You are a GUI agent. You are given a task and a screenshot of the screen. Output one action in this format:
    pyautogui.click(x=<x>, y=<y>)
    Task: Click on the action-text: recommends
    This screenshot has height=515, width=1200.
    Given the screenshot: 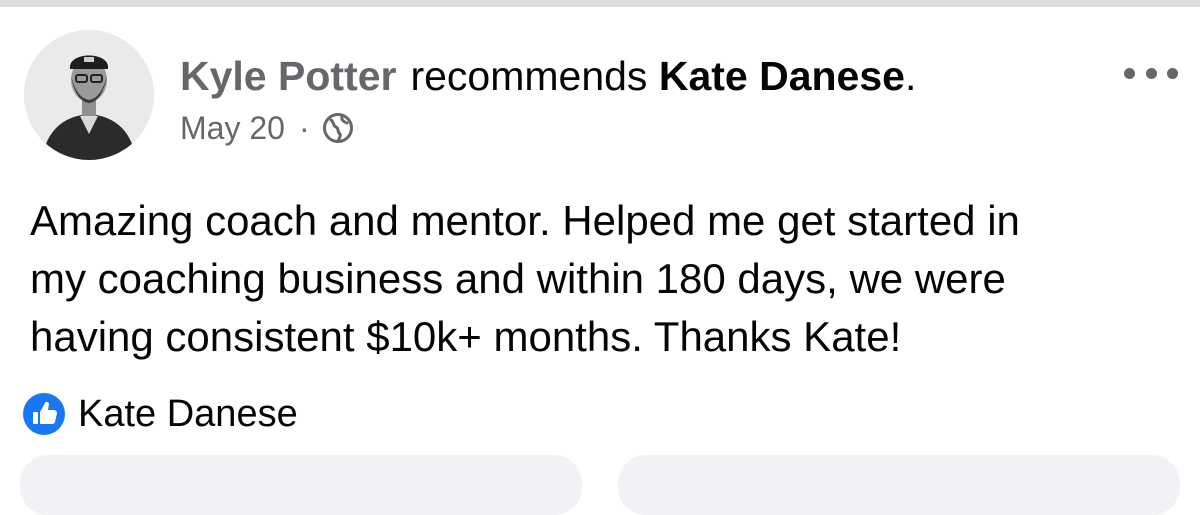 What is the action you would take?
    pyautogui.click(x=529, y=76)
    